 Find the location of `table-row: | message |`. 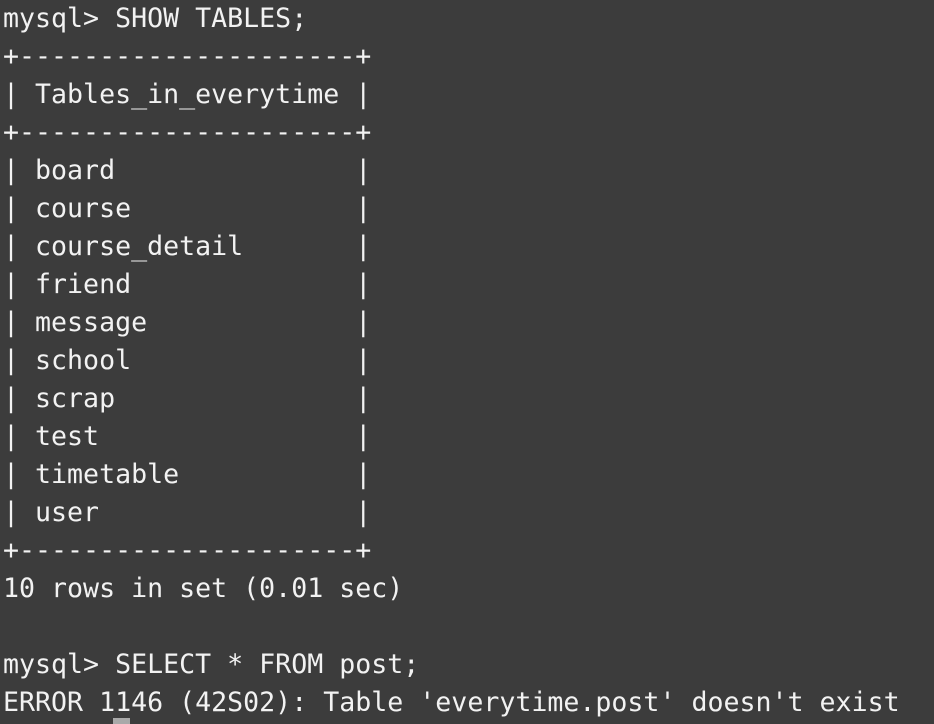

table-row: | message | is located at coordinates (187, 322).